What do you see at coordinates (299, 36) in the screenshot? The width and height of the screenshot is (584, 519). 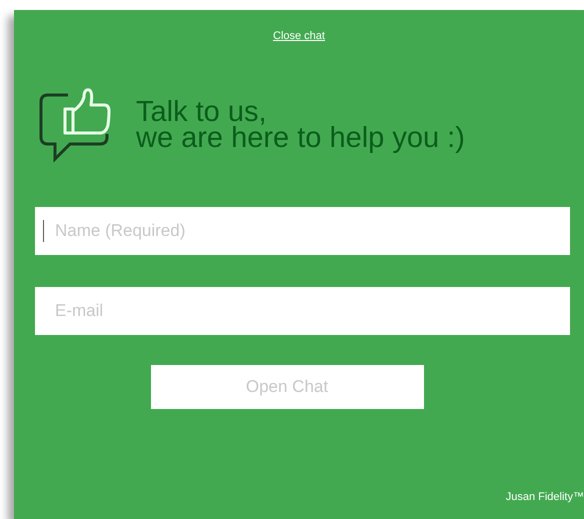 I see `close-chat-link: Close chat` at bounding box center [299, 36].